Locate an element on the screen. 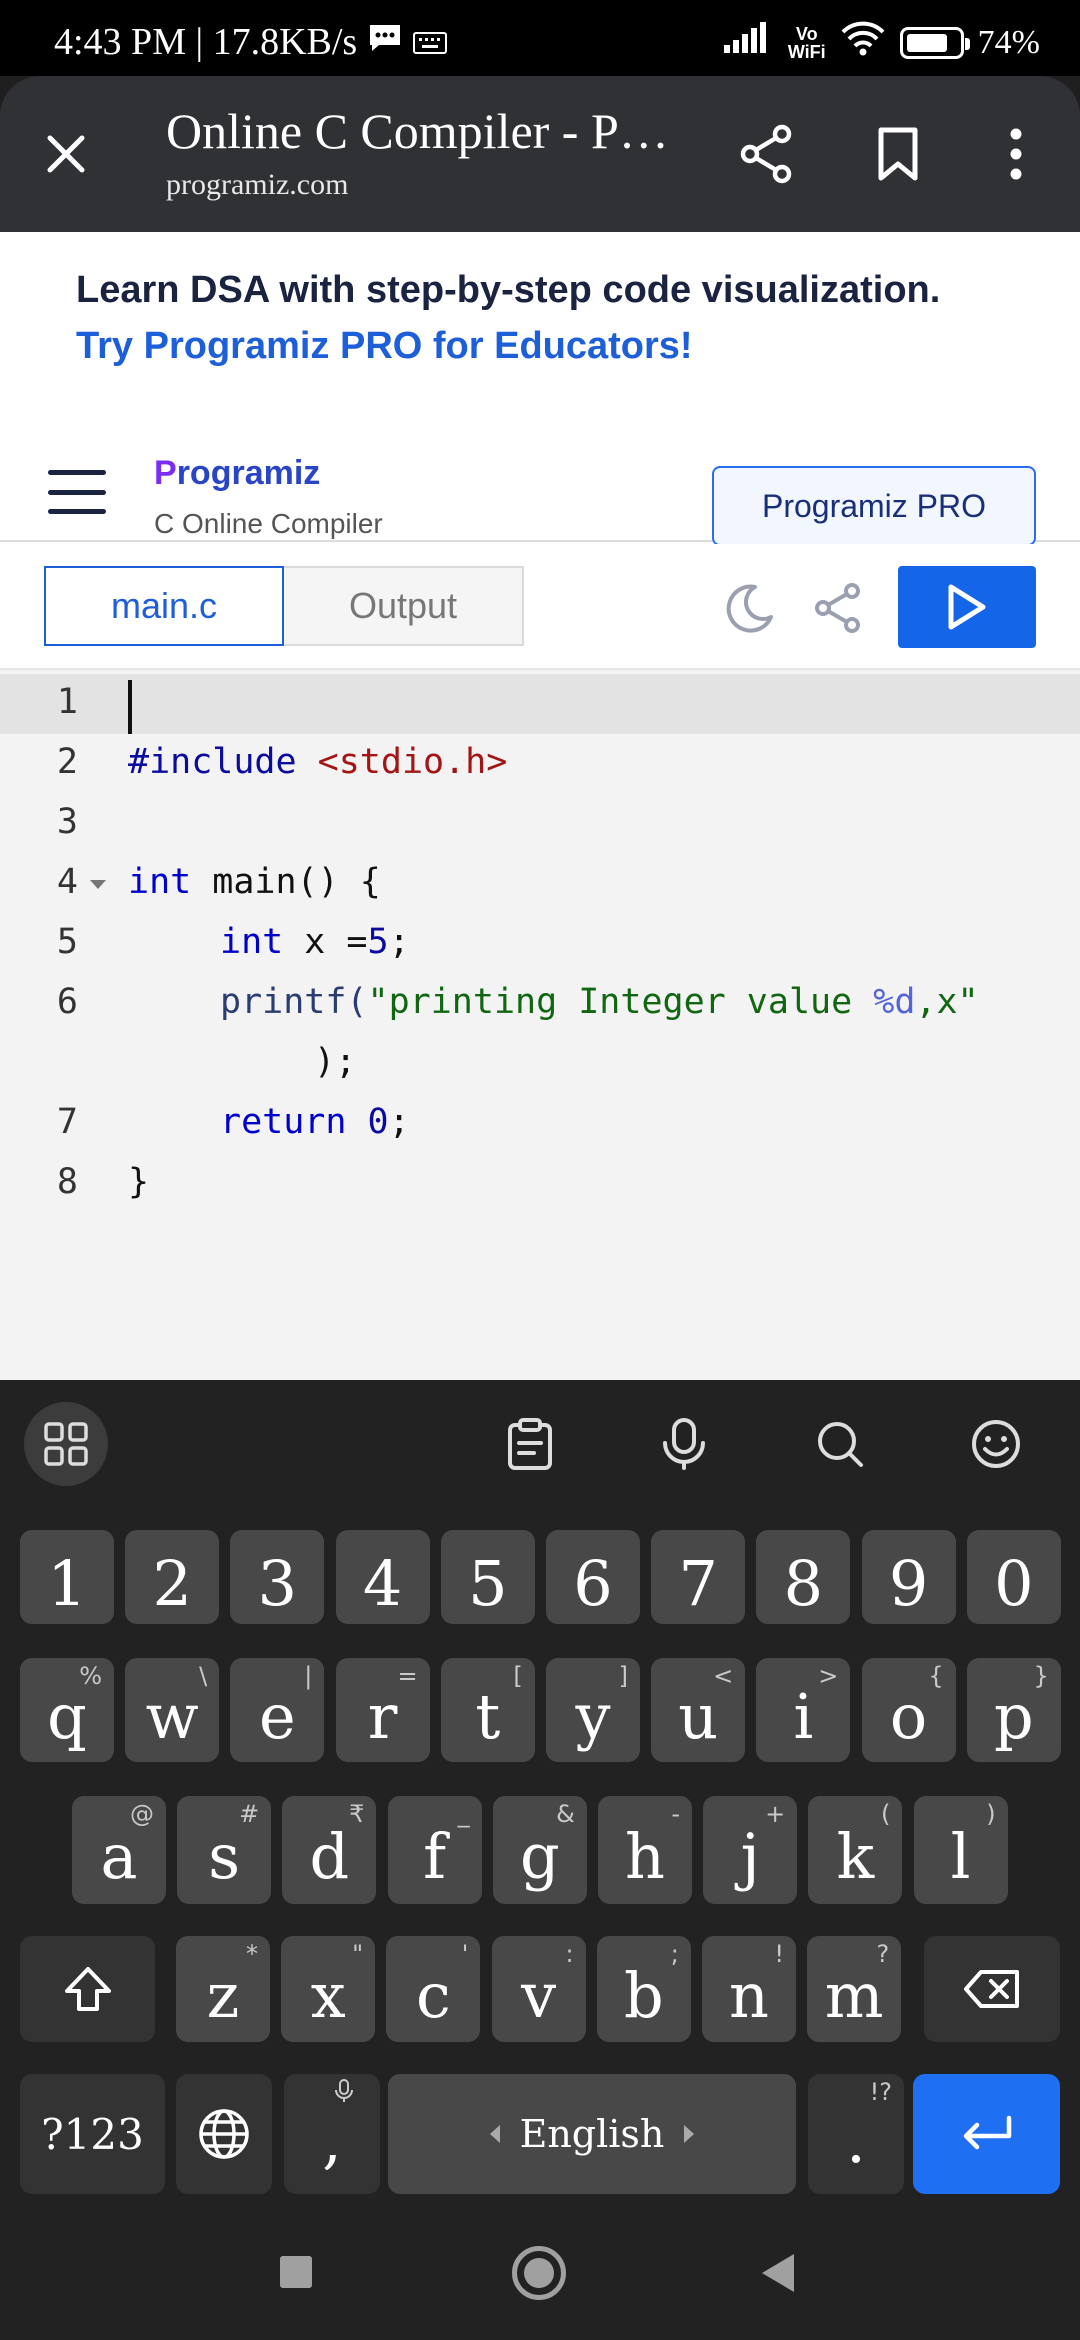  letter-key: d ₹ is located at coordinates (329, 1850).